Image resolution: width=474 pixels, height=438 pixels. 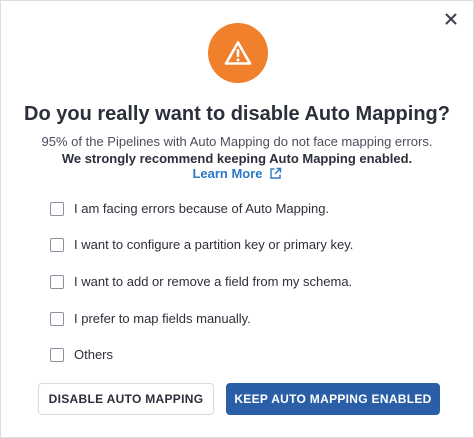 I want to click on option-map-manually: I prefer to map fields manually., so click(x=150, y=318).